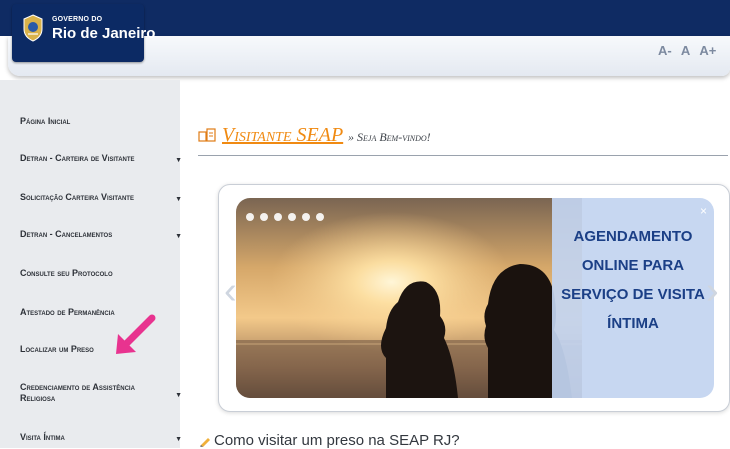 The image size is (730, 449). I want to click on sidebar-item-label: Detran - Cancelamentos, so click(66, 234).